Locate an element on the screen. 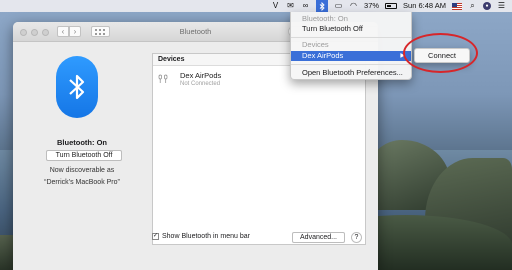 The width and height of the screenshot is (512, 270). menu-bar-clock: Sun 6:48 AM is located at coordinates (424, 6).